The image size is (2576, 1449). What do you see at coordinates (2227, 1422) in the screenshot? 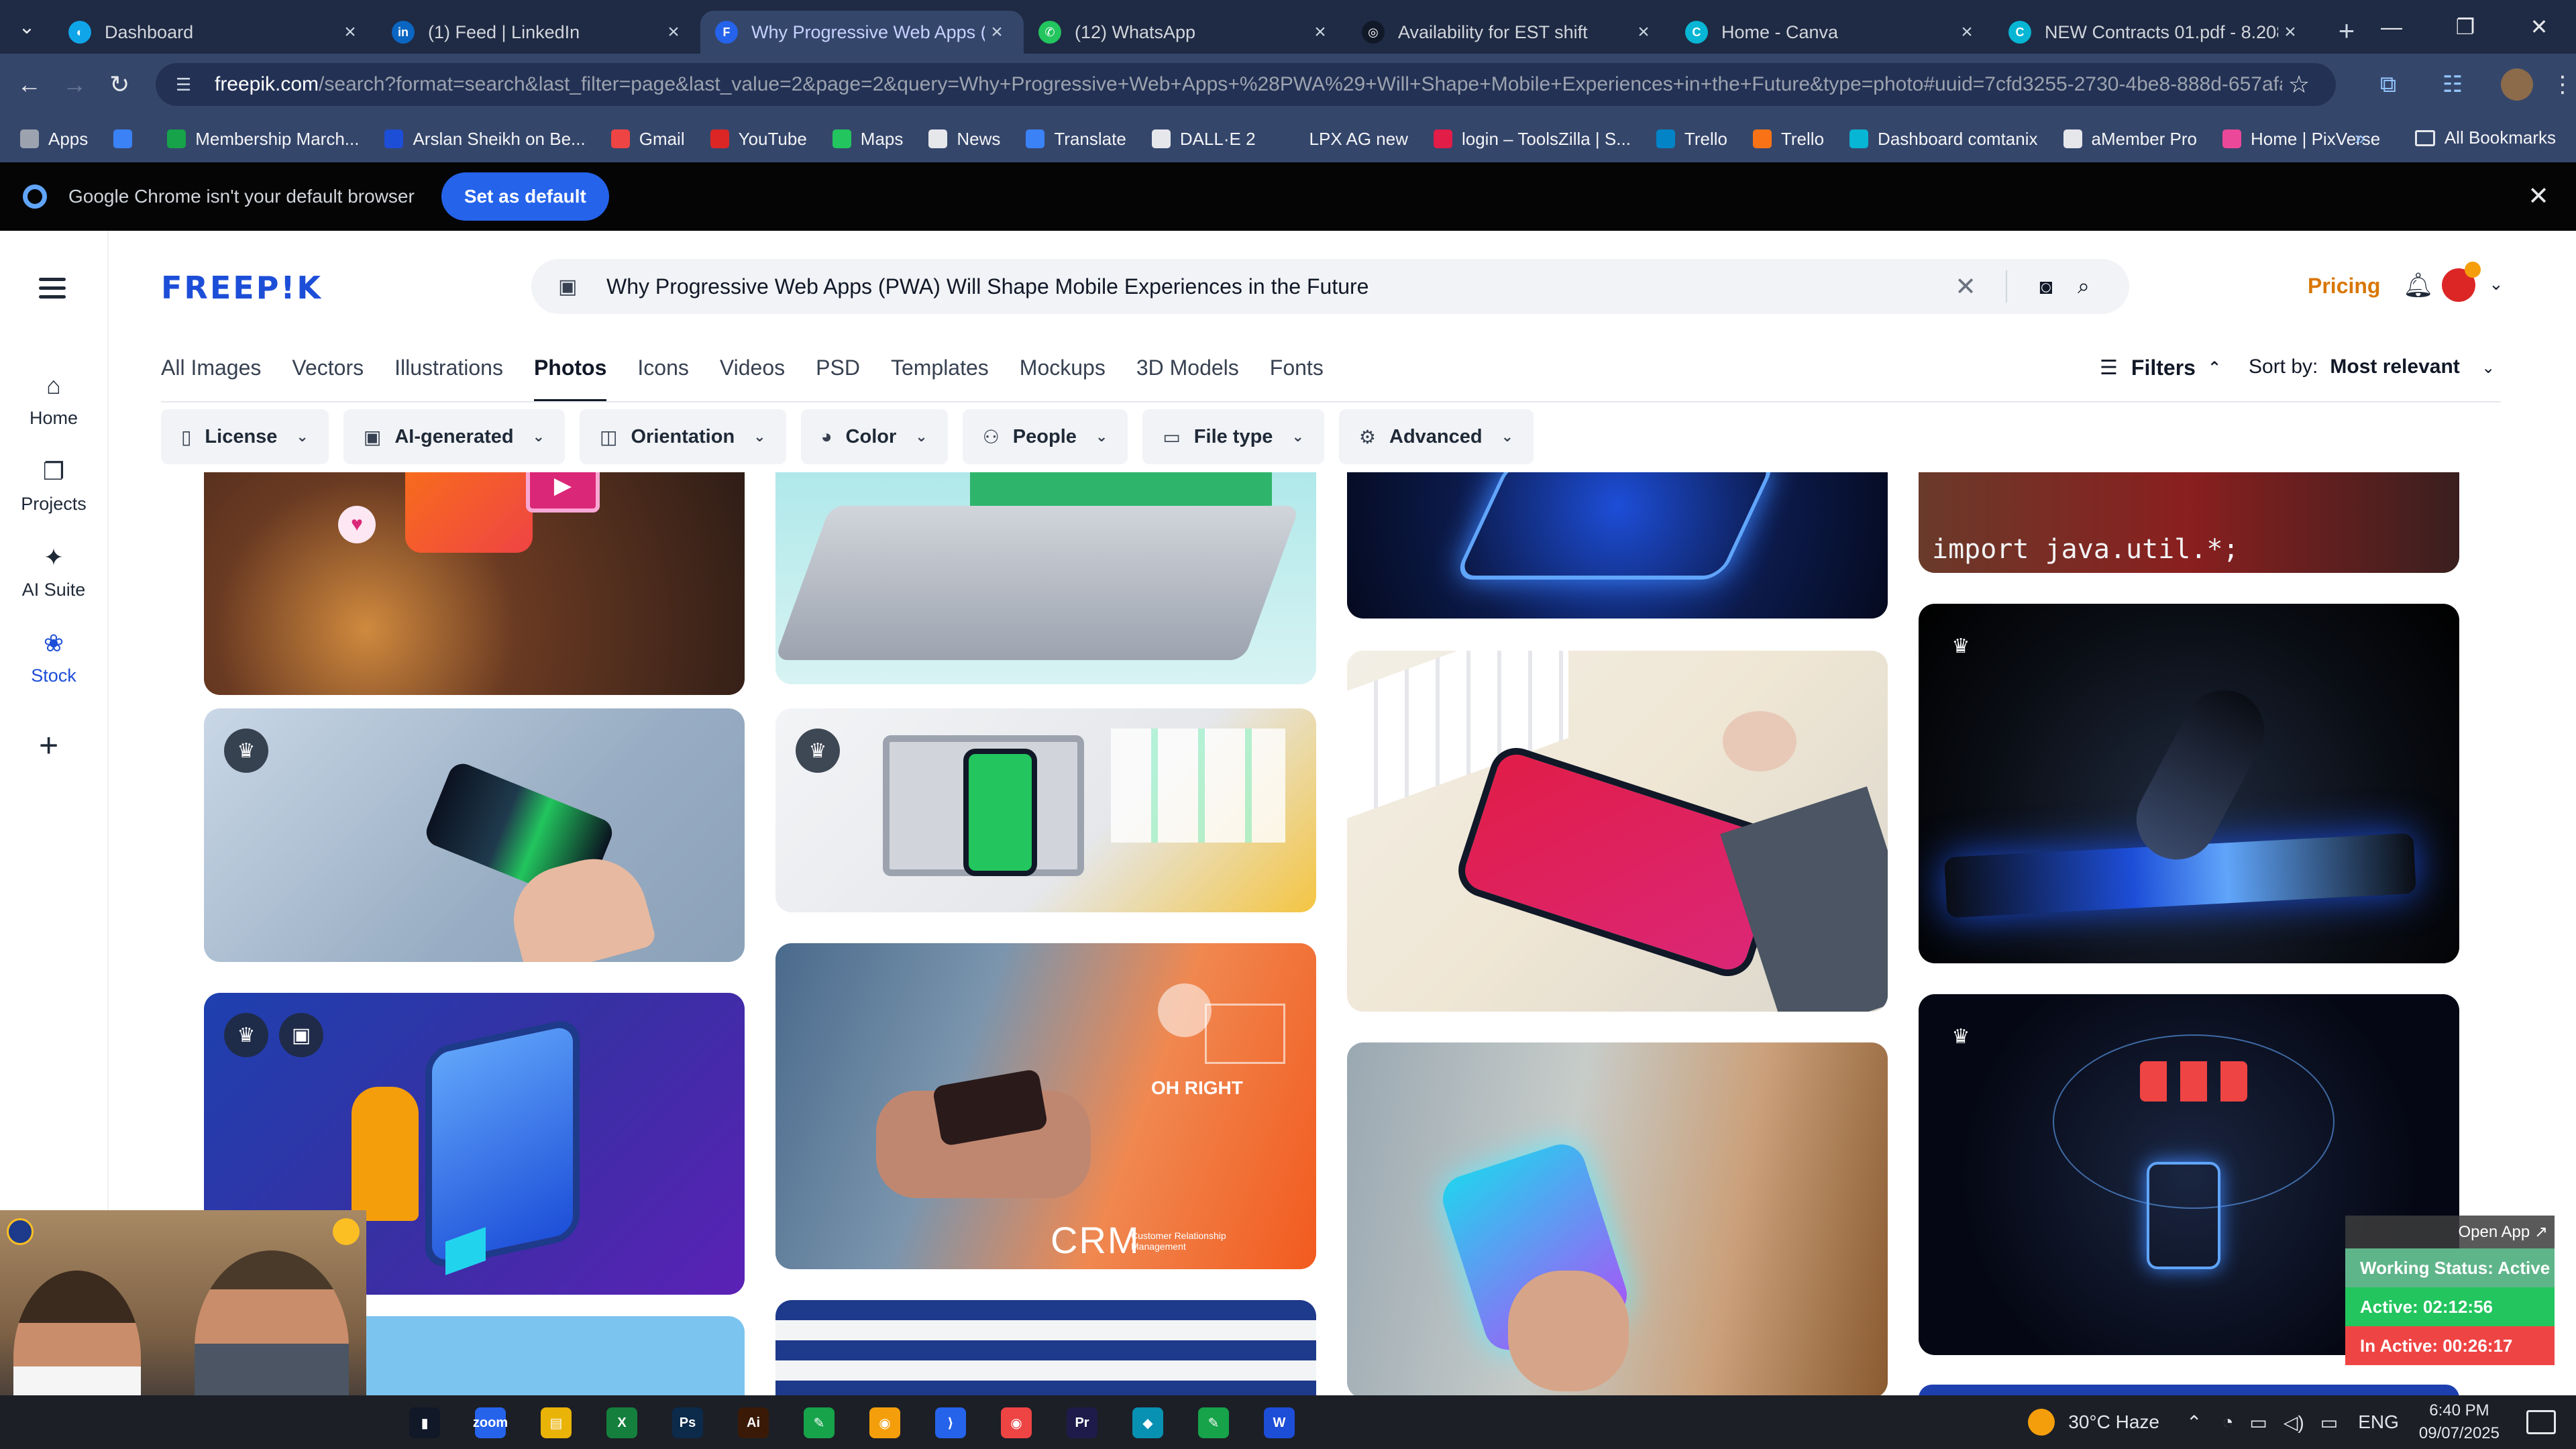
I see `network-icon: ◔` at bounding box center [2227, 1422].